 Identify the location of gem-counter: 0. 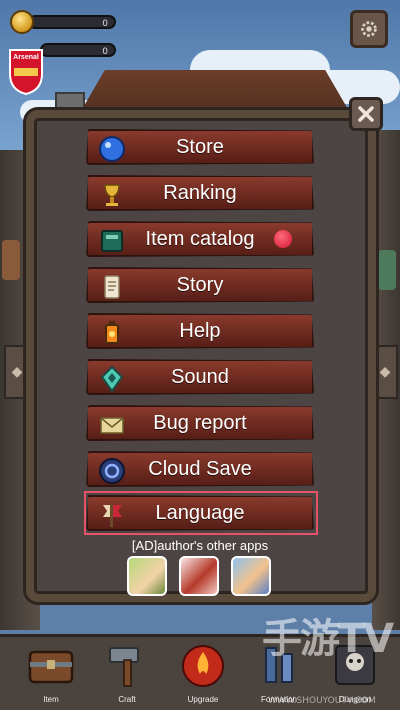
(78, 50).